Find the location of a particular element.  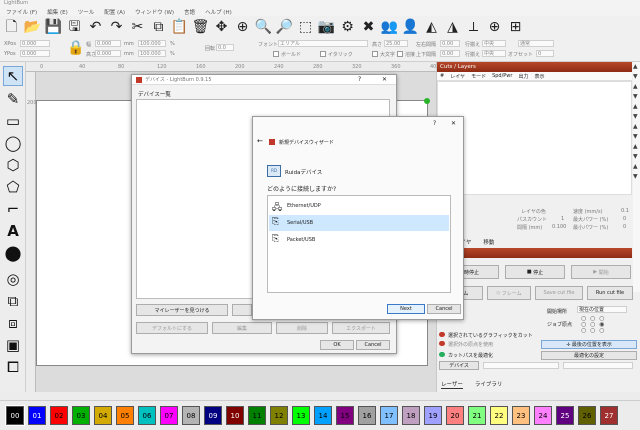

rotate-input: 0.0 is located at coordinates (225, 47).